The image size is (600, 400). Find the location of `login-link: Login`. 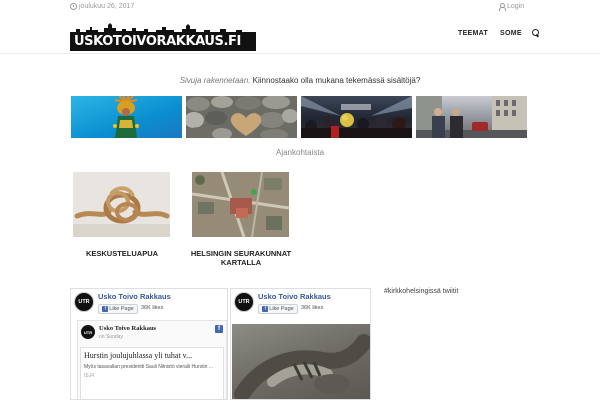

login-link: Login is located at coordinates (511, 7).